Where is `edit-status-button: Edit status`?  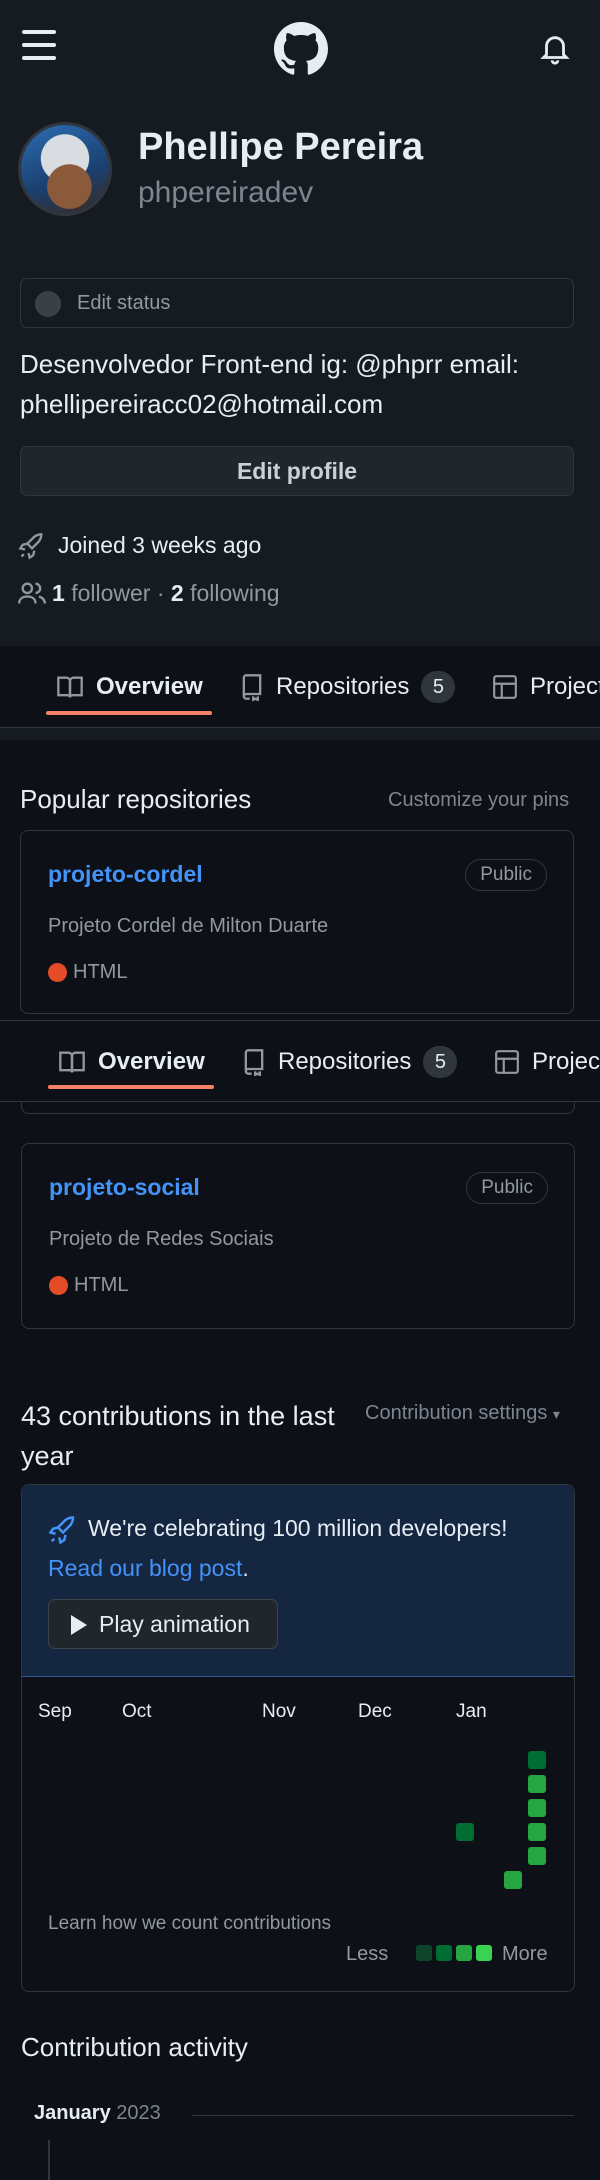
edit-status-button: Edit status is located at coordinates (297, 303).